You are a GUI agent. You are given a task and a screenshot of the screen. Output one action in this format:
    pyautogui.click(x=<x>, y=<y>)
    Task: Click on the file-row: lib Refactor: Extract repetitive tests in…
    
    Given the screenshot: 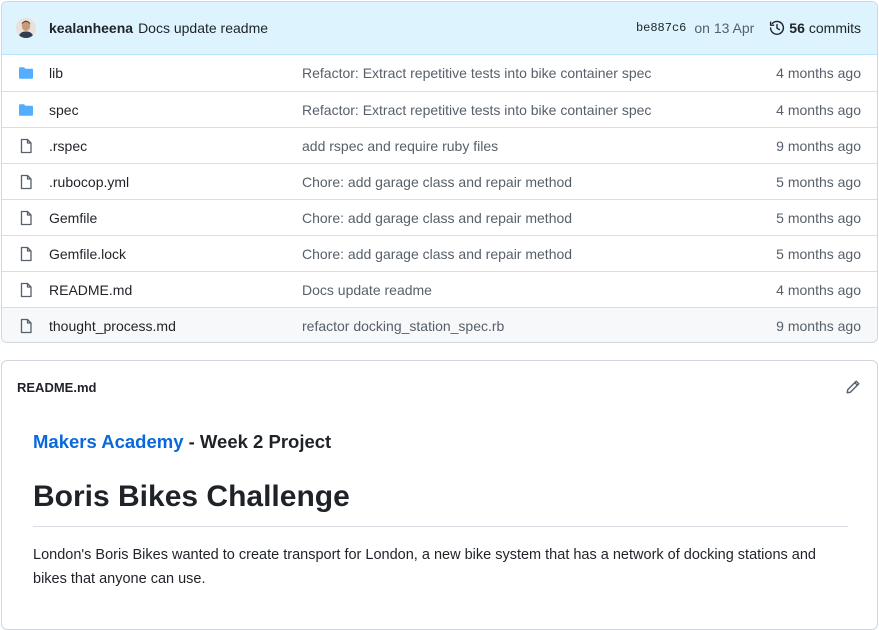 What is the action you would take?
    pyautogui.click(x=439, y=73)
    